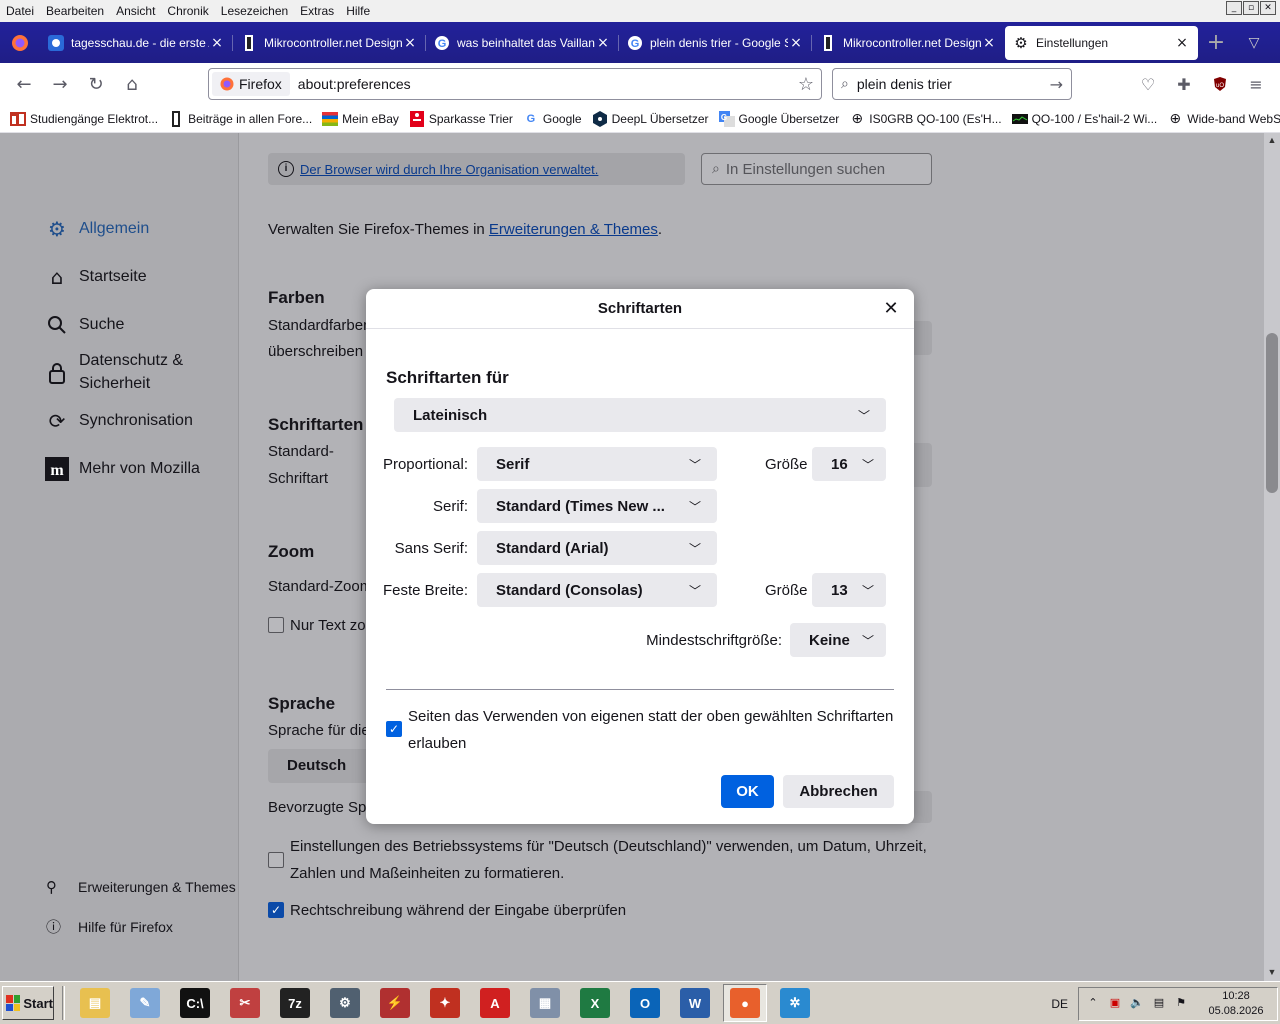  I want to click on page-scrollbar: ▲ ▼, so click(1272, 557).